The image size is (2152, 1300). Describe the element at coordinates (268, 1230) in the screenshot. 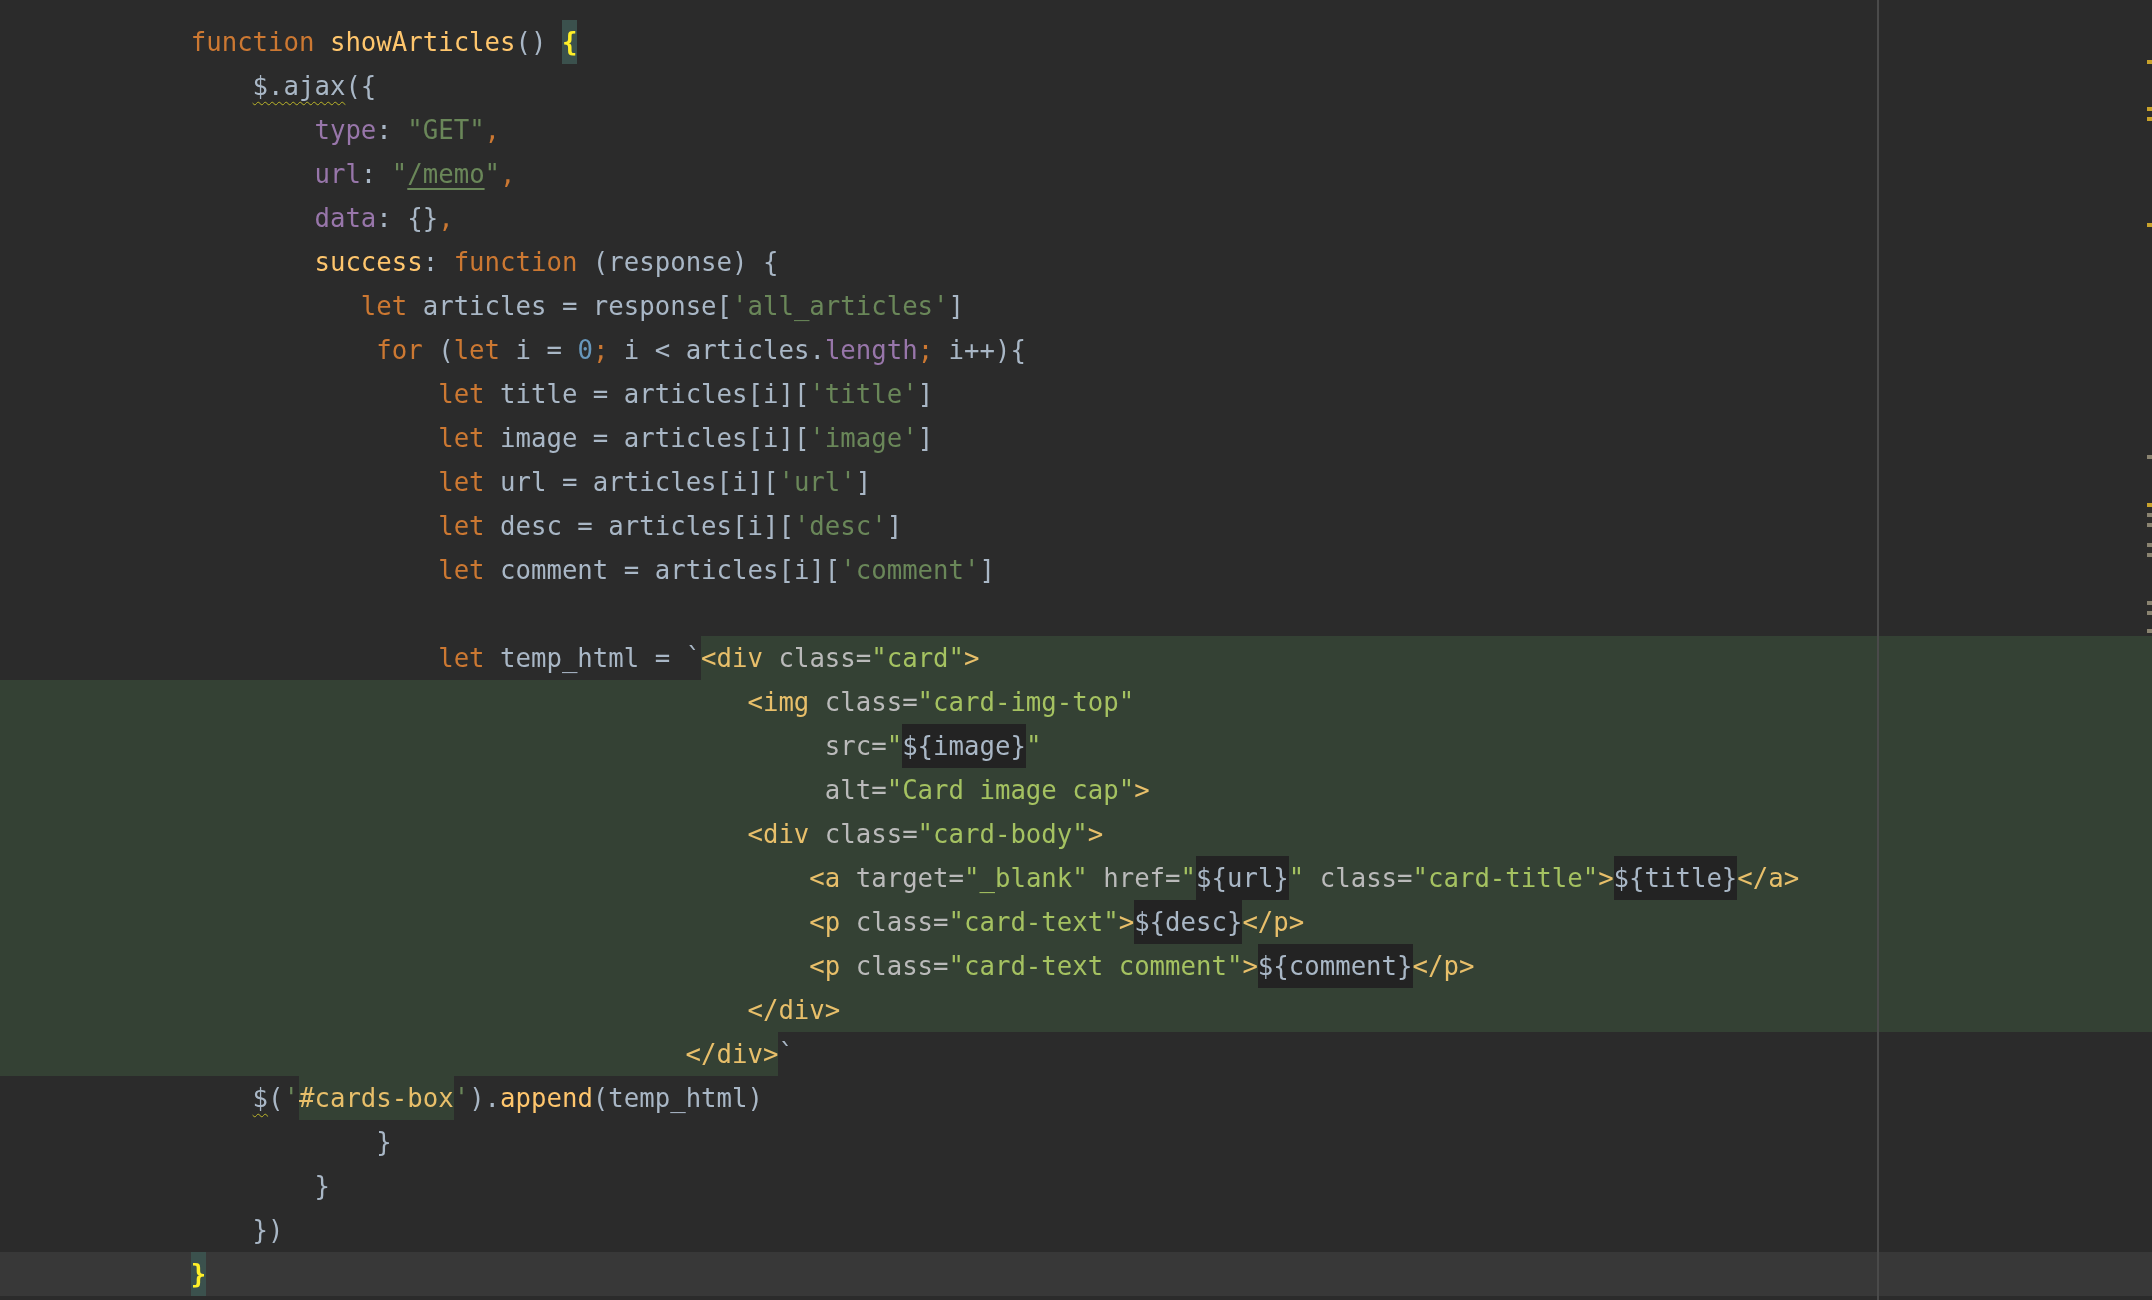

I see `code-text: })` at that location.